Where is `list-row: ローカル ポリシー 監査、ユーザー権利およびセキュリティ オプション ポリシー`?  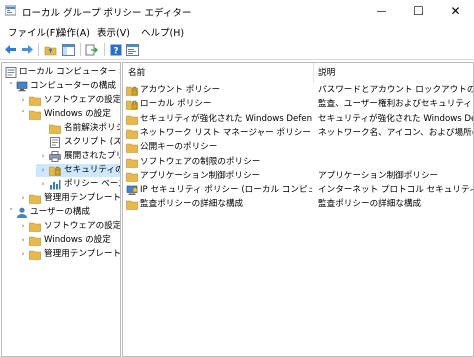
list-row: ローカル ポリシー 監査、ユーザー権利およびセキュリティ オプション ポリシー is located at coordinates (298, 104).